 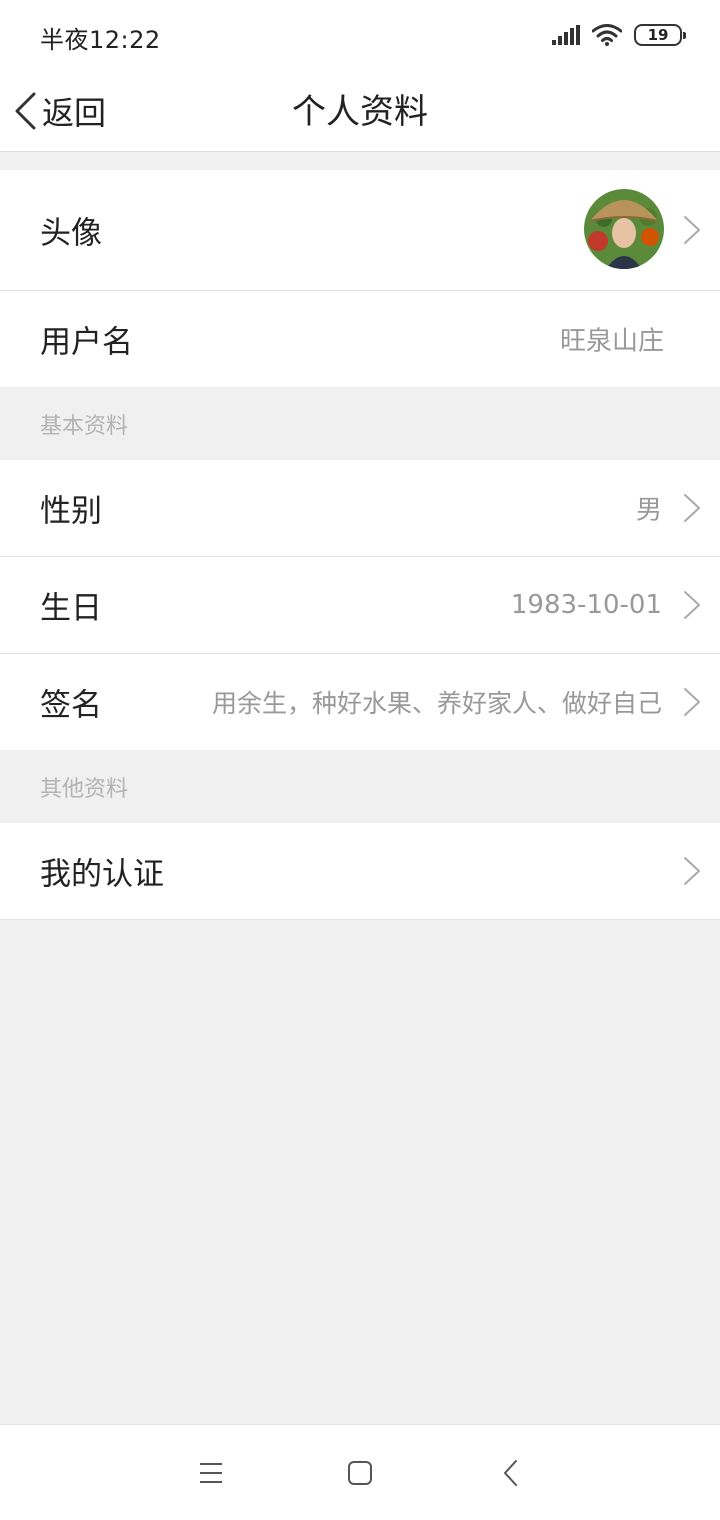 I want to click on certification-row: 我的认证, so click(x=360, y=871).